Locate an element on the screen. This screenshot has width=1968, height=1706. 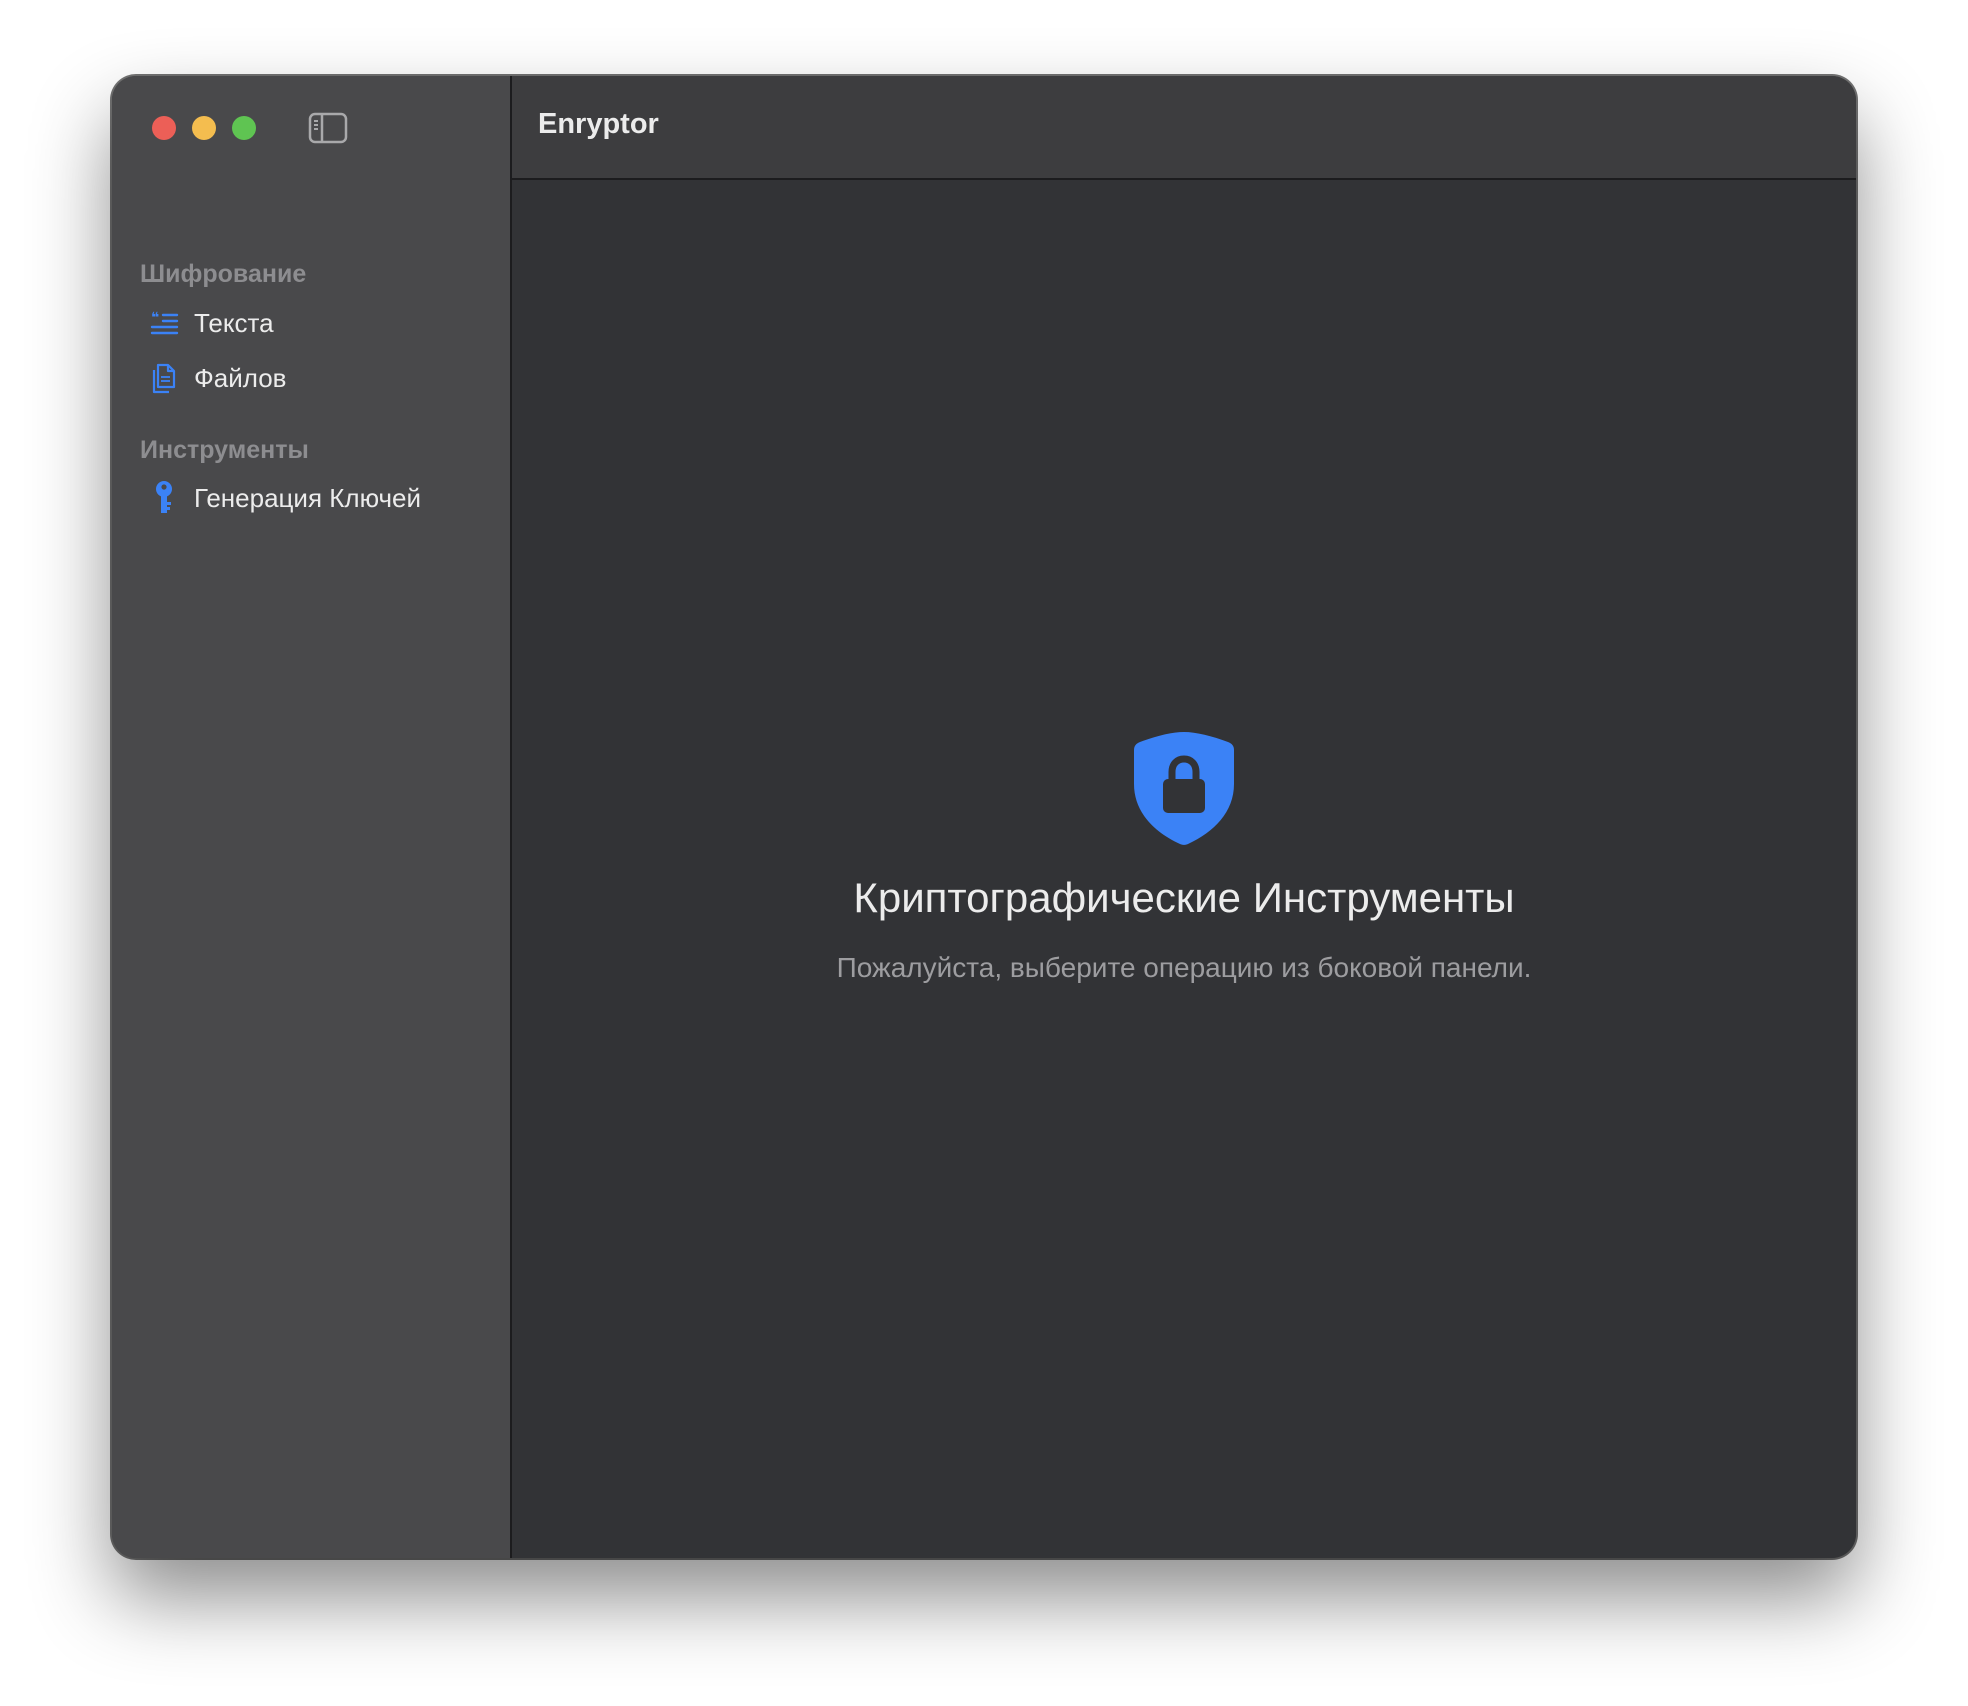
minimize-window-button is located at coordinates (204, 128).